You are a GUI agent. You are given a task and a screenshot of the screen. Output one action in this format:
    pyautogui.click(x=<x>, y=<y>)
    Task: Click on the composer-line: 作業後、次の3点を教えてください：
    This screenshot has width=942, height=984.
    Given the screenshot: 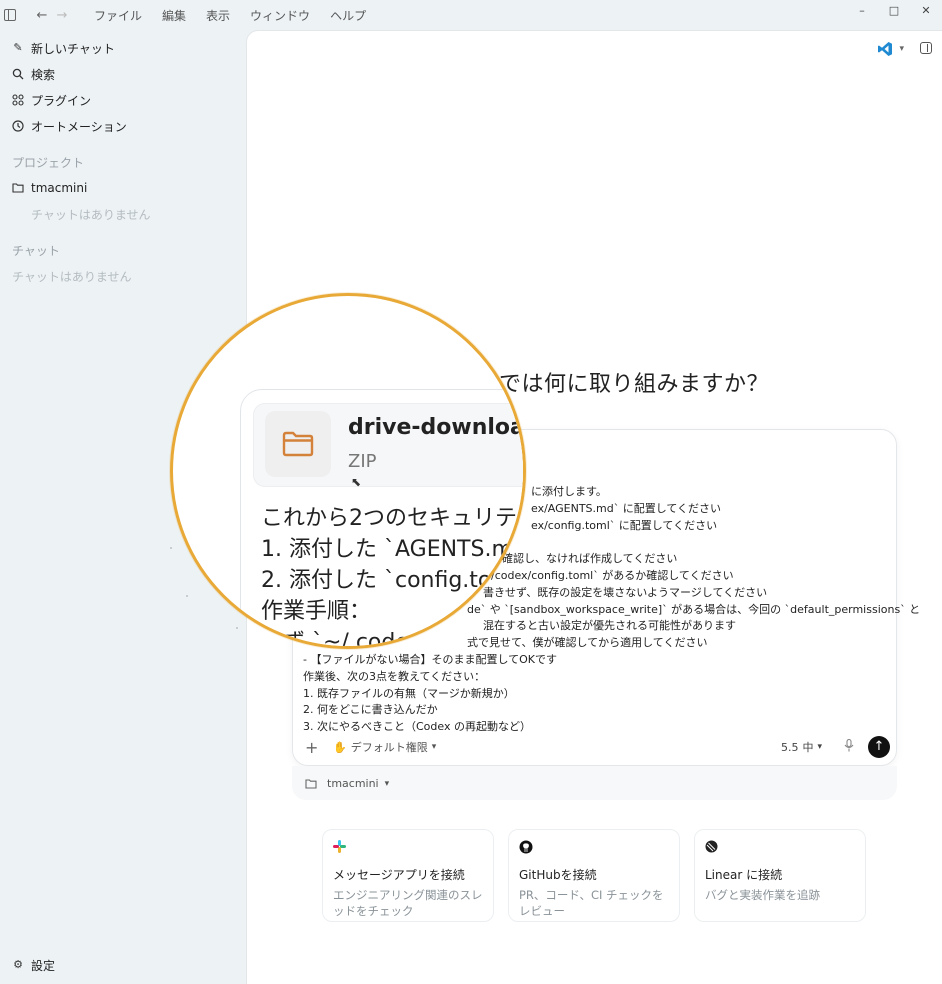 What is the action you would take?
    pyautogui.click(x=394, y=676)
    